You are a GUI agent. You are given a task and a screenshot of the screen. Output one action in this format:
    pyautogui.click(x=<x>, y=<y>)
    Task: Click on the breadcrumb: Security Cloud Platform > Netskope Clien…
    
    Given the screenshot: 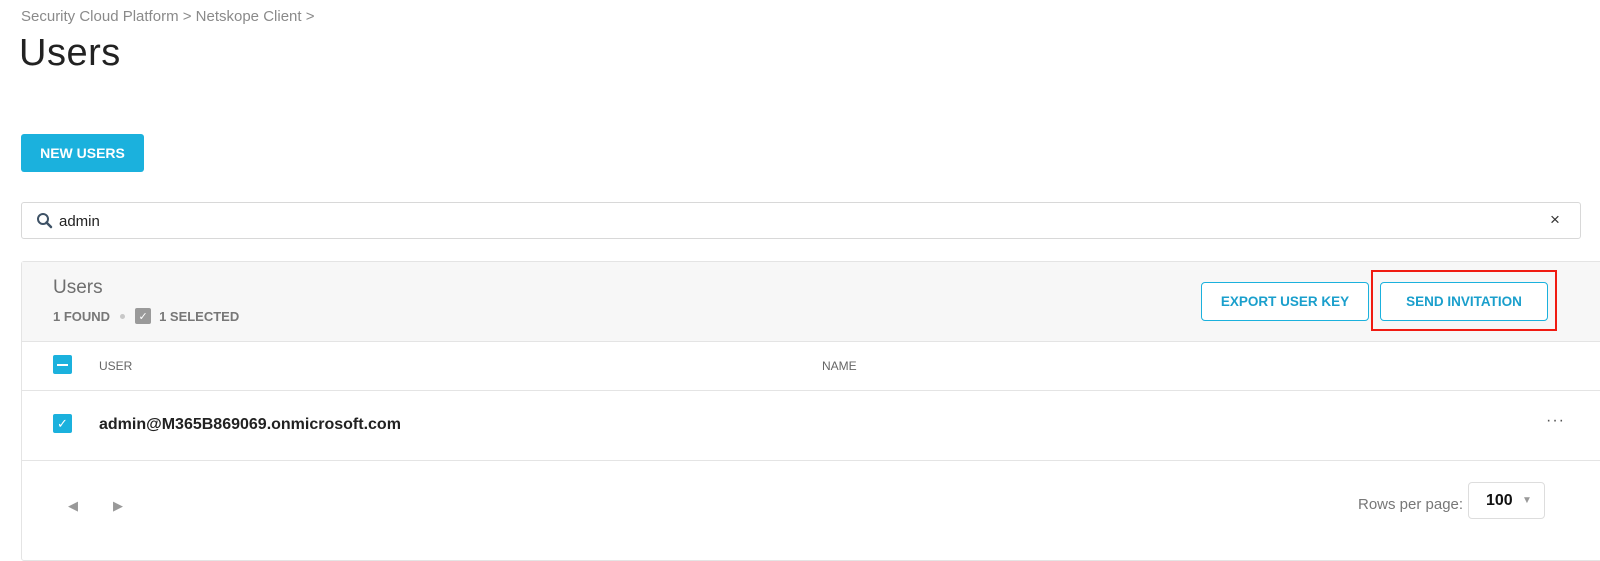 What is the action you would take?
    pyautogui.click(x=167, y=16)
    